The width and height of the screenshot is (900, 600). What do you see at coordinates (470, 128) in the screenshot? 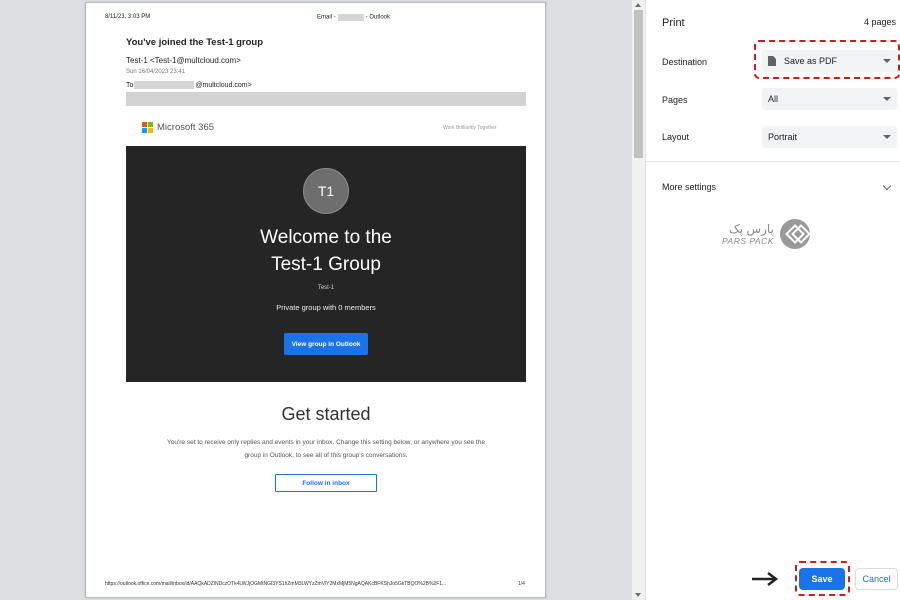
I see `brand-tagline: Work Brilliantly Together` at bounding box center [470, 128].